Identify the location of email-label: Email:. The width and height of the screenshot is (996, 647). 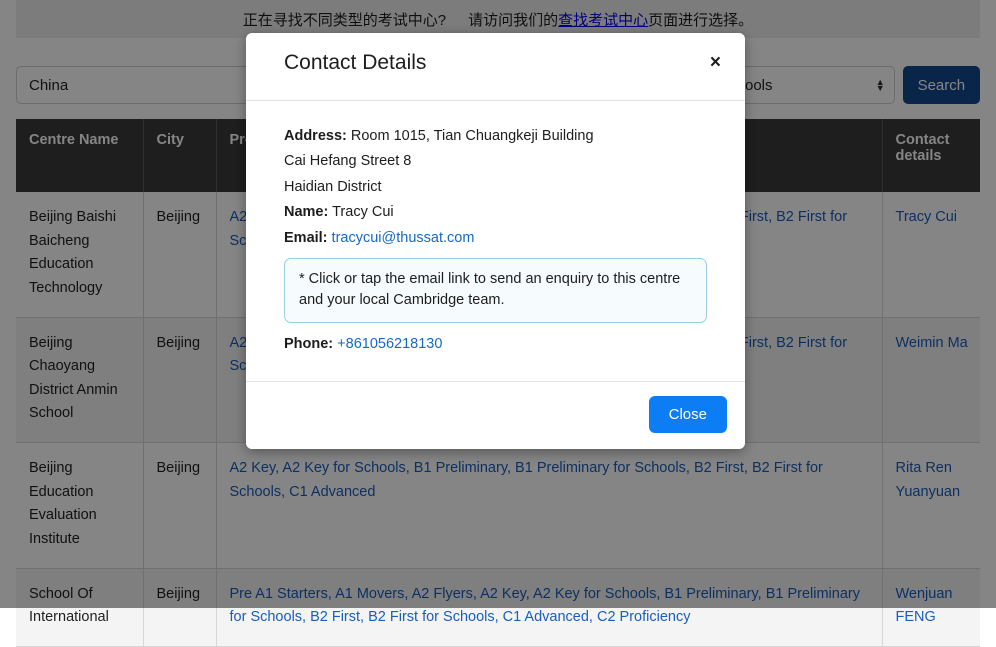
(306, 237).